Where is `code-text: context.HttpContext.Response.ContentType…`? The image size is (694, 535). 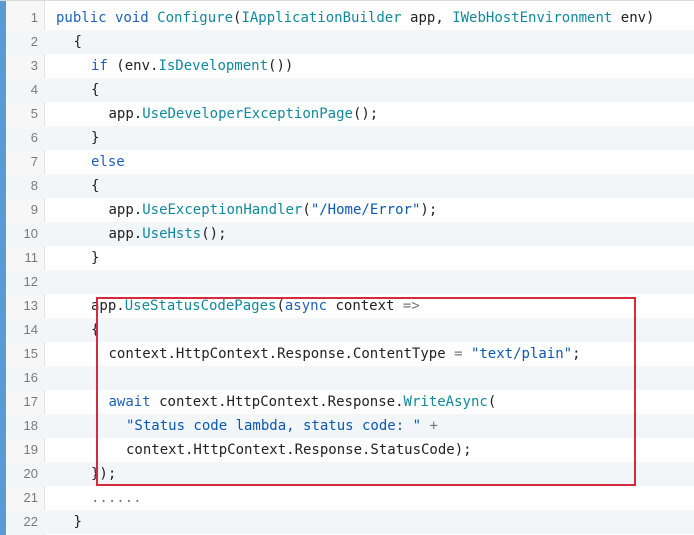 code-text: context.HttpContext.Response.ContentType… is located at coordinates (345, 354).